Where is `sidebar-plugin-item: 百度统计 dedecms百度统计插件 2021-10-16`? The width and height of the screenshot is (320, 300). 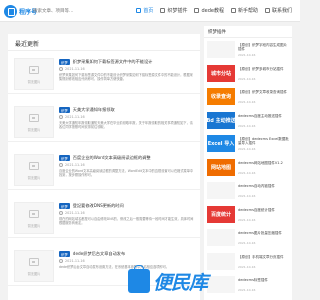 sidebar-plugin-item: 百度统计 dedecms百度统计插件 2021-10-16 is located at coordinates (248, 215).